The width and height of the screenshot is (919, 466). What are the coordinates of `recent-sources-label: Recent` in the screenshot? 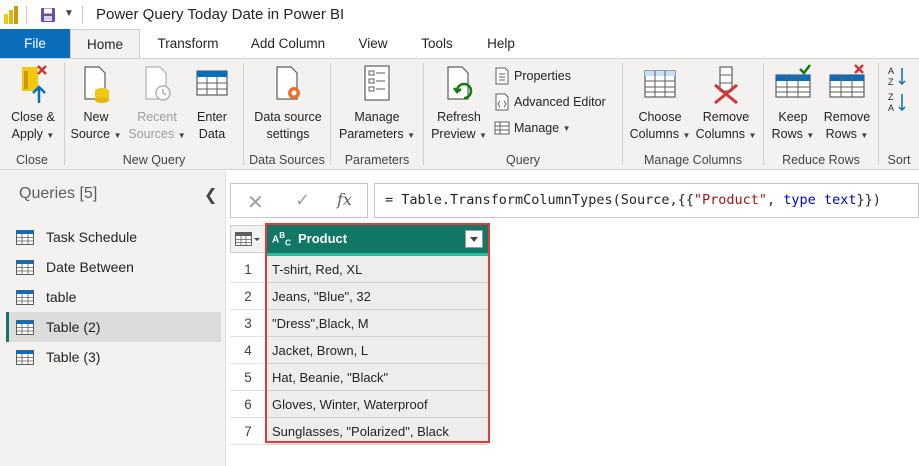 It's located at (157, 117).